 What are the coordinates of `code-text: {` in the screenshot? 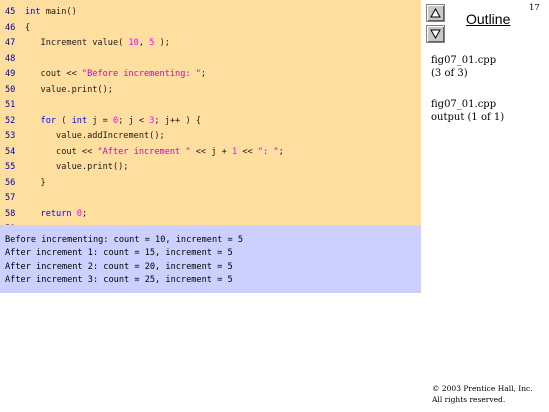 It's located at (27, 29).